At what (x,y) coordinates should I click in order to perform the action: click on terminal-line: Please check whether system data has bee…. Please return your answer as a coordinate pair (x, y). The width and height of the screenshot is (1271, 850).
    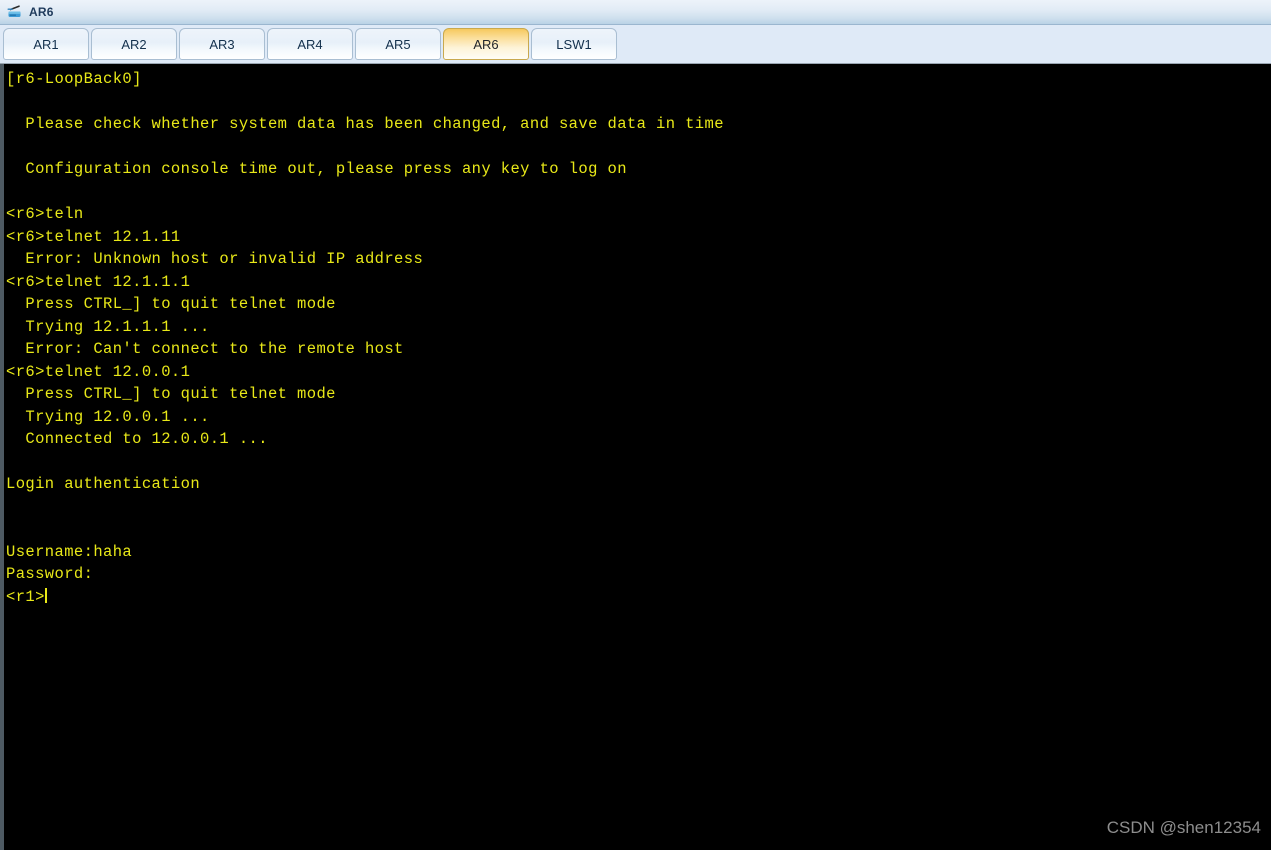
    Looking at the image, I should click on (365, 124).